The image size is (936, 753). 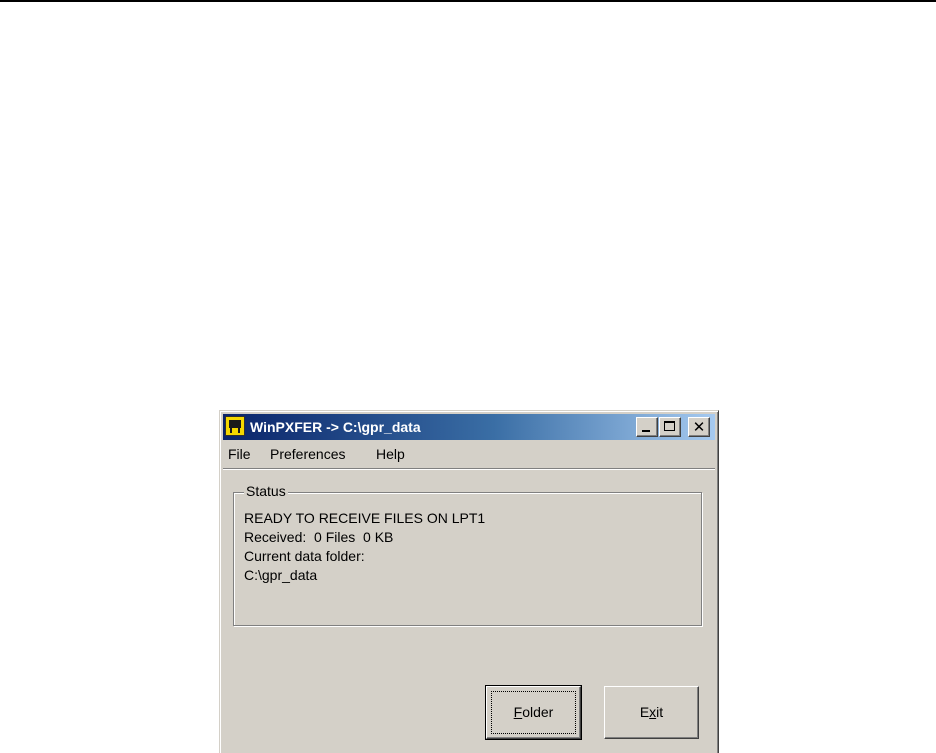 I want to click on status-folder-path: C:\gpr_data, so click(x=281, y=575).